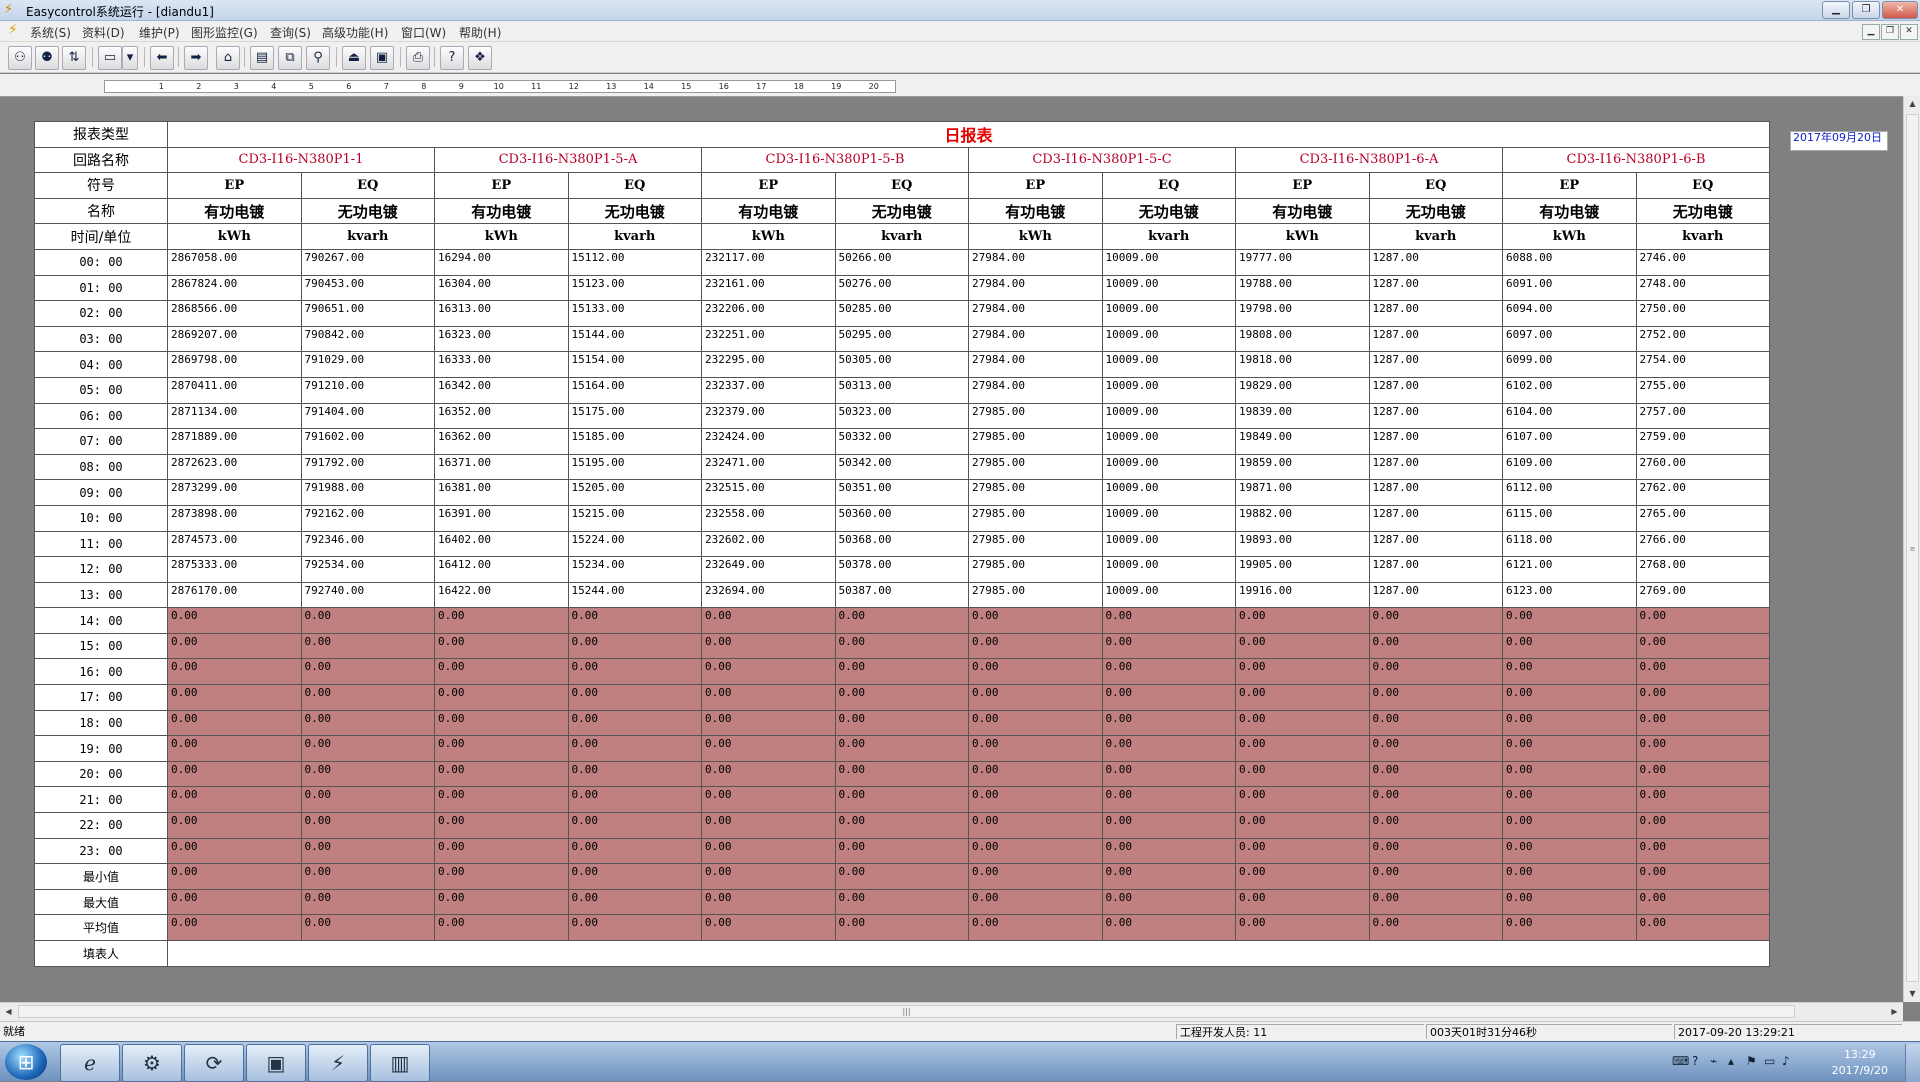 The height and width of the screenshot is (1082, 1920). I want to click on taskbar-app2-button: ⚙, so click(152, 1063).